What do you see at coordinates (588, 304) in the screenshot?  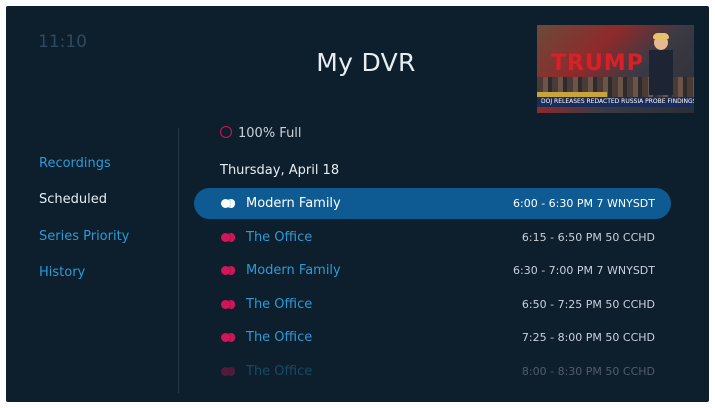 I see `listing-time-channel: 6:50 - 7:25 PM 50 CCHD` at bounding box center [588, 304].